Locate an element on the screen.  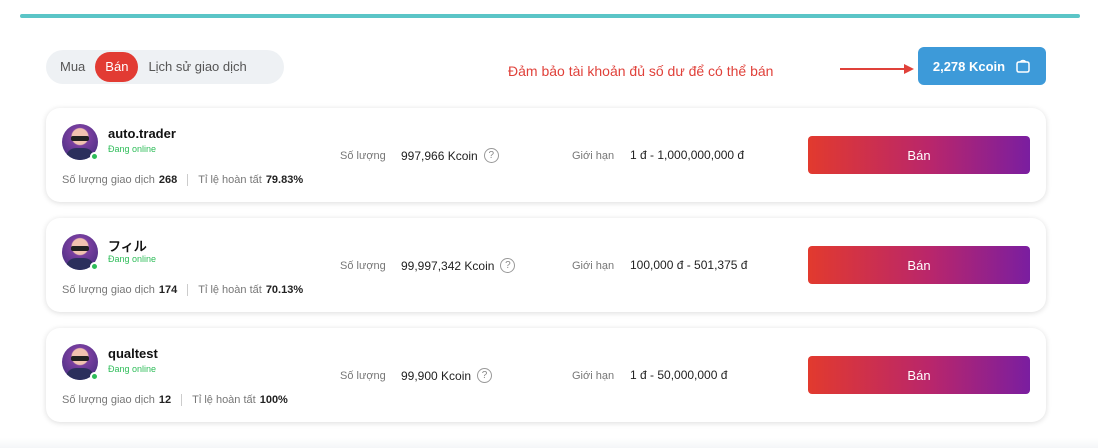
quantity-value: 997,966 Kcoin ? is located at coordinates (450, 155).